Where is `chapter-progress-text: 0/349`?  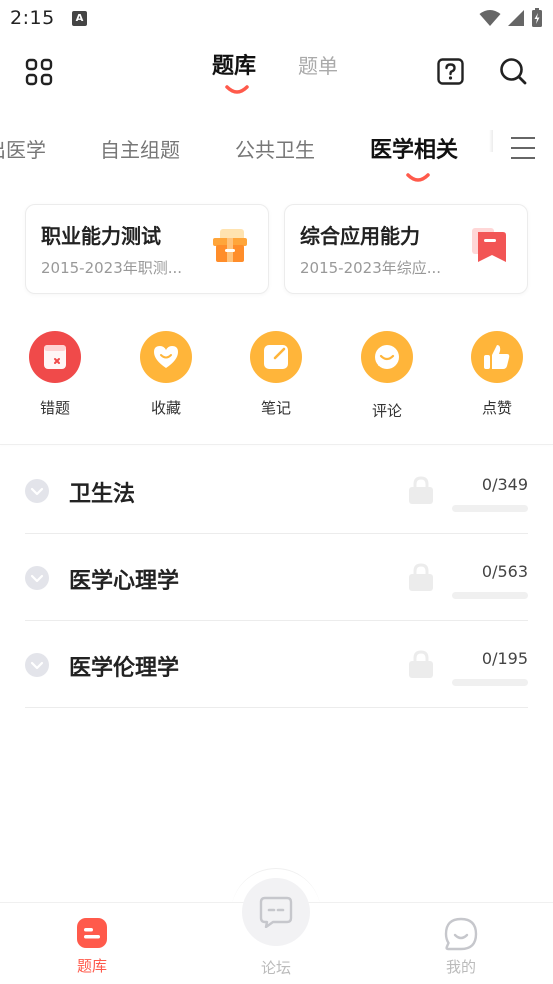
chapter-progress-text: 0/349 is located at coordinates (504, 484).